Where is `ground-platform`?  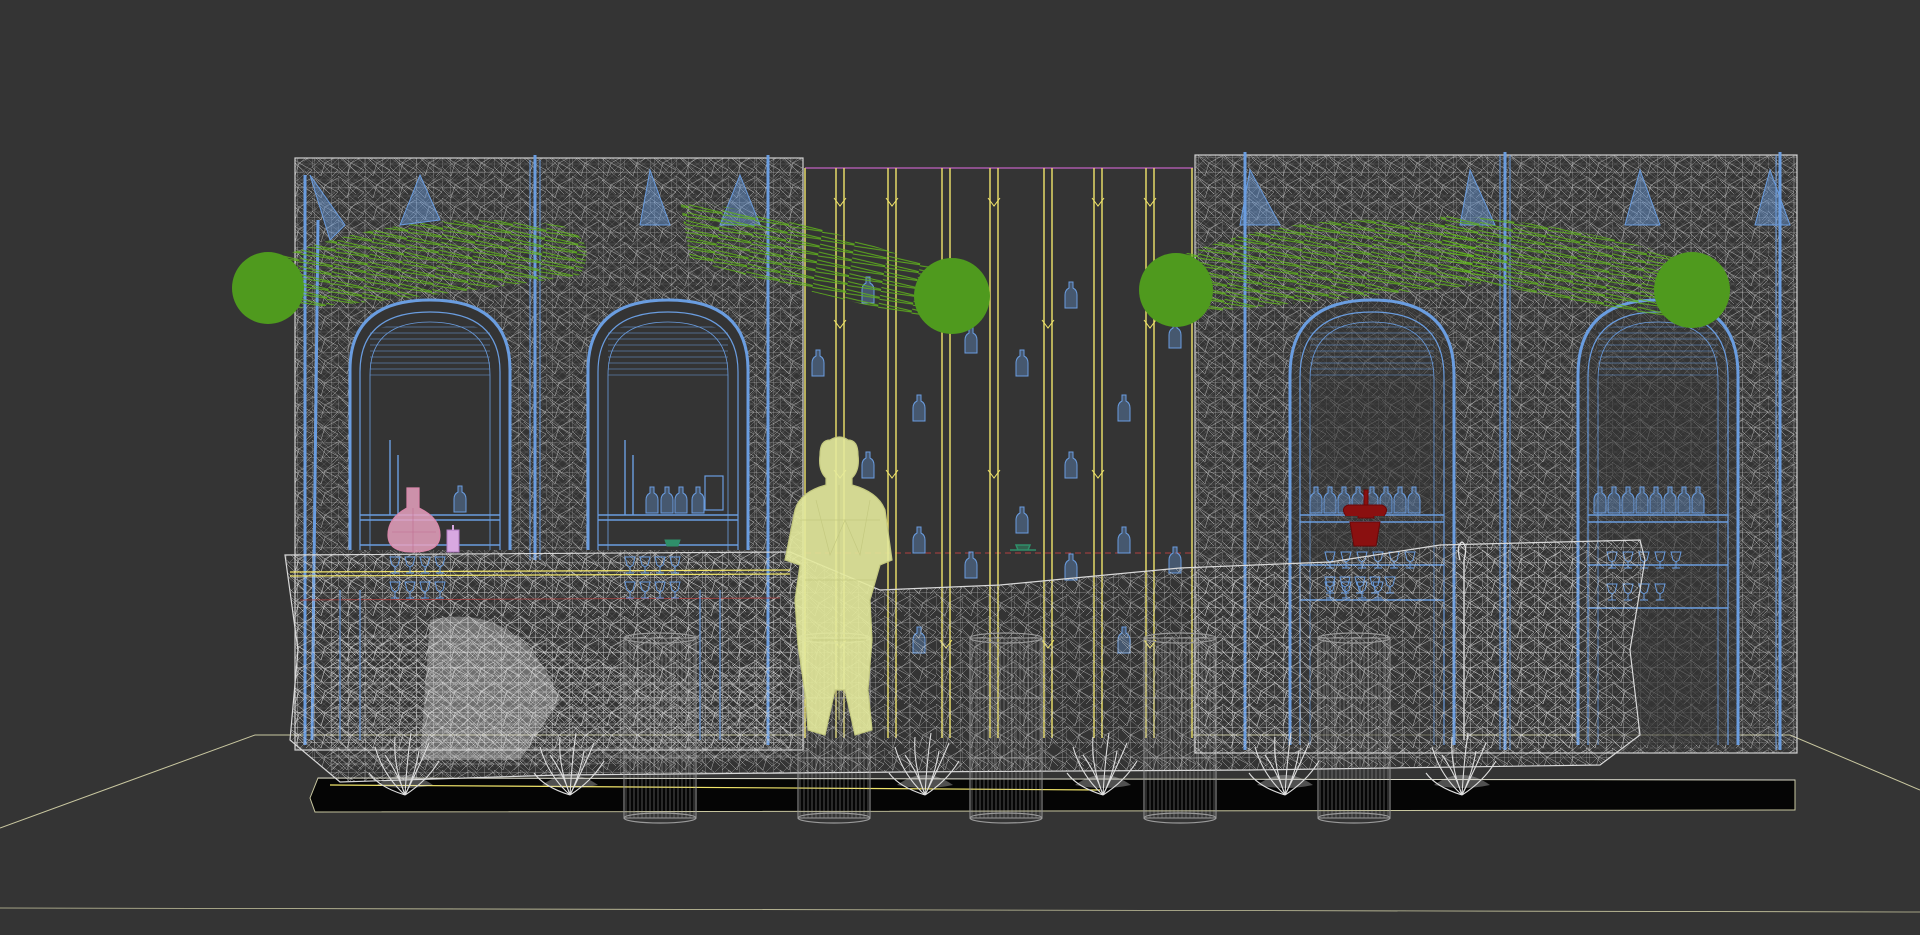
ground-platform is located at coordinates (1052, 795).